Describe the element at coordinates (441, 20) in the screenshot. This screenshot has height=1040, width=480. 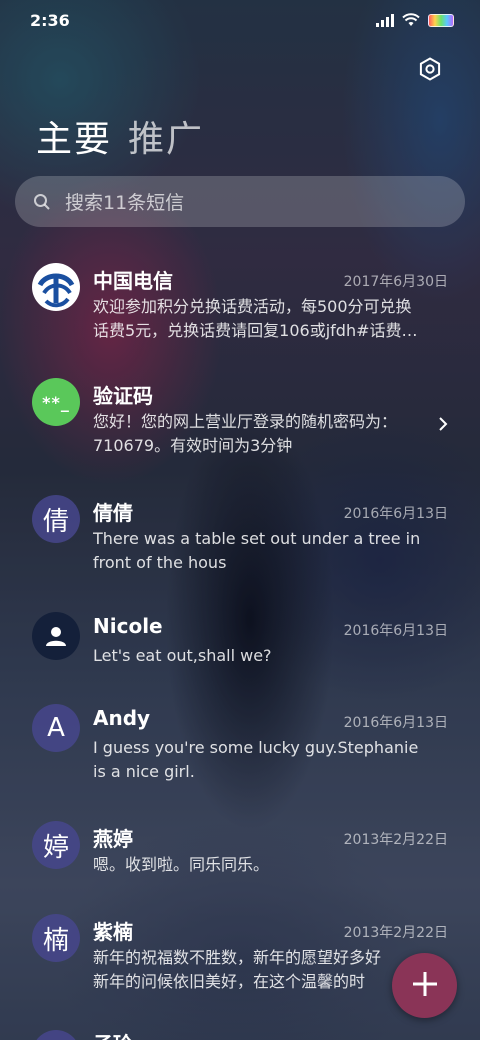
I see `battery-icon` at that location.